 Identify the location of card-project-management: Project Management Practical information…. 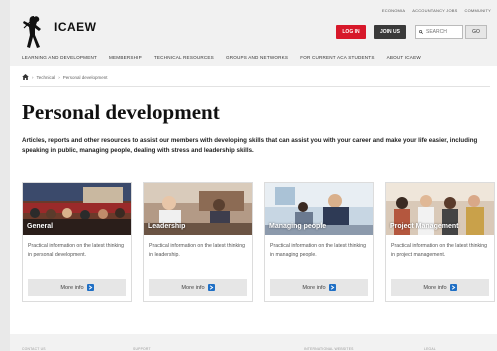
(440, 242).